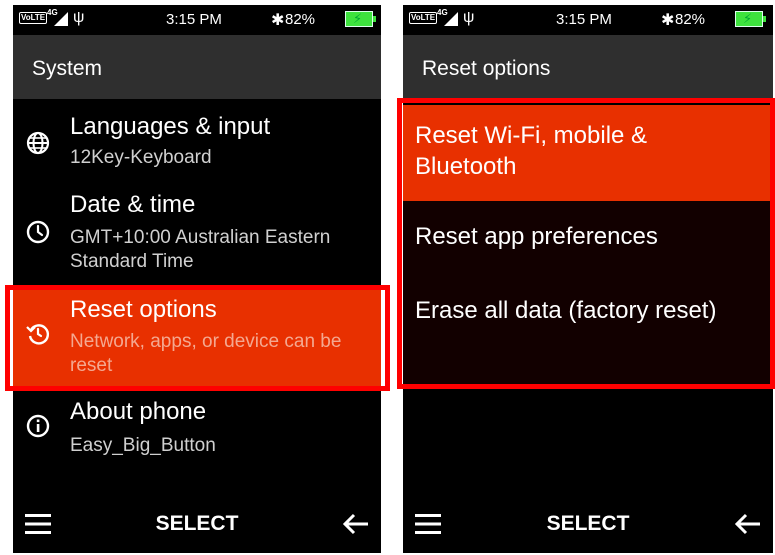 The height and width of the screenshot is (555, 775). I want to click on reset-option-label: Reset app preferences, so click(536, 236).